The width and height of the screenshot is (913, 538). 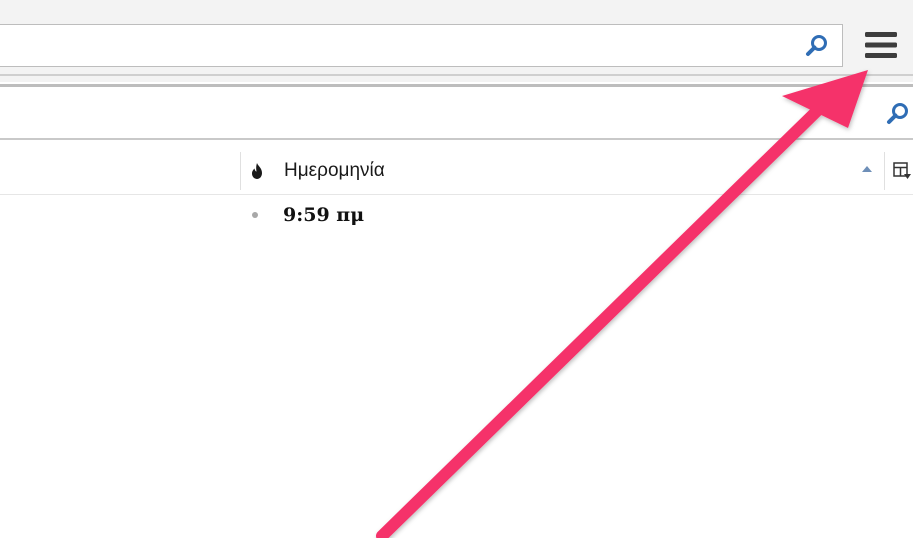 What do you see at coordinates (257, 171) in the screenshot?
I see `junk-flame-icon` at bounding box center [257, 171].